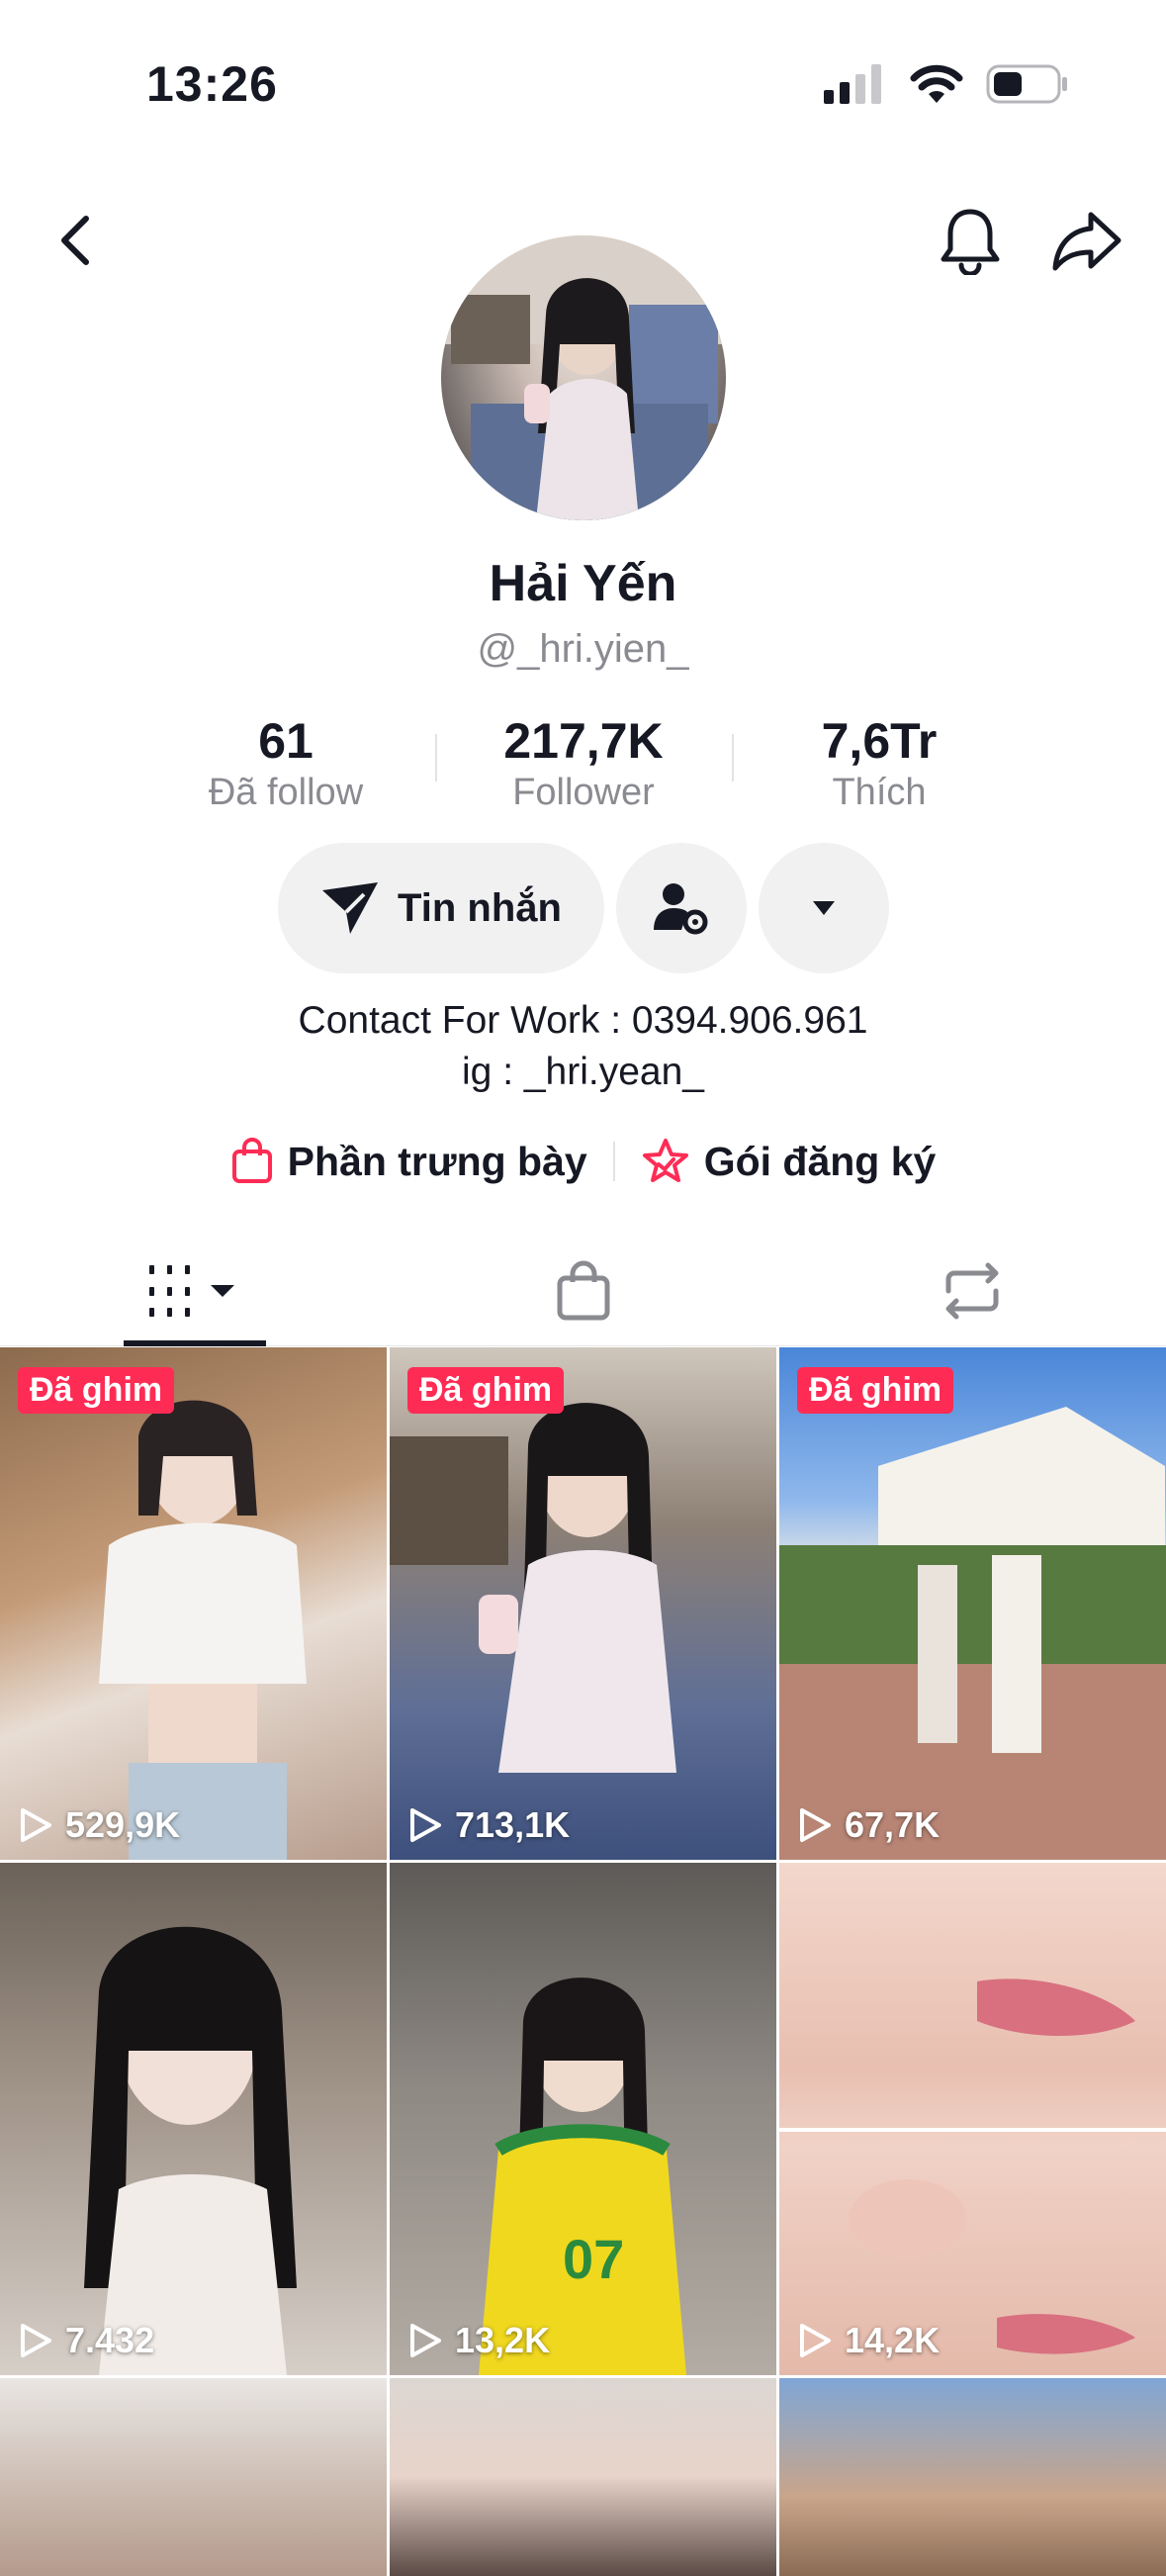  What do you see at coordinates (480, 907) in the screenshot?
I see `message-button-label: Tin nhắn` at bounding box center [480, 907].